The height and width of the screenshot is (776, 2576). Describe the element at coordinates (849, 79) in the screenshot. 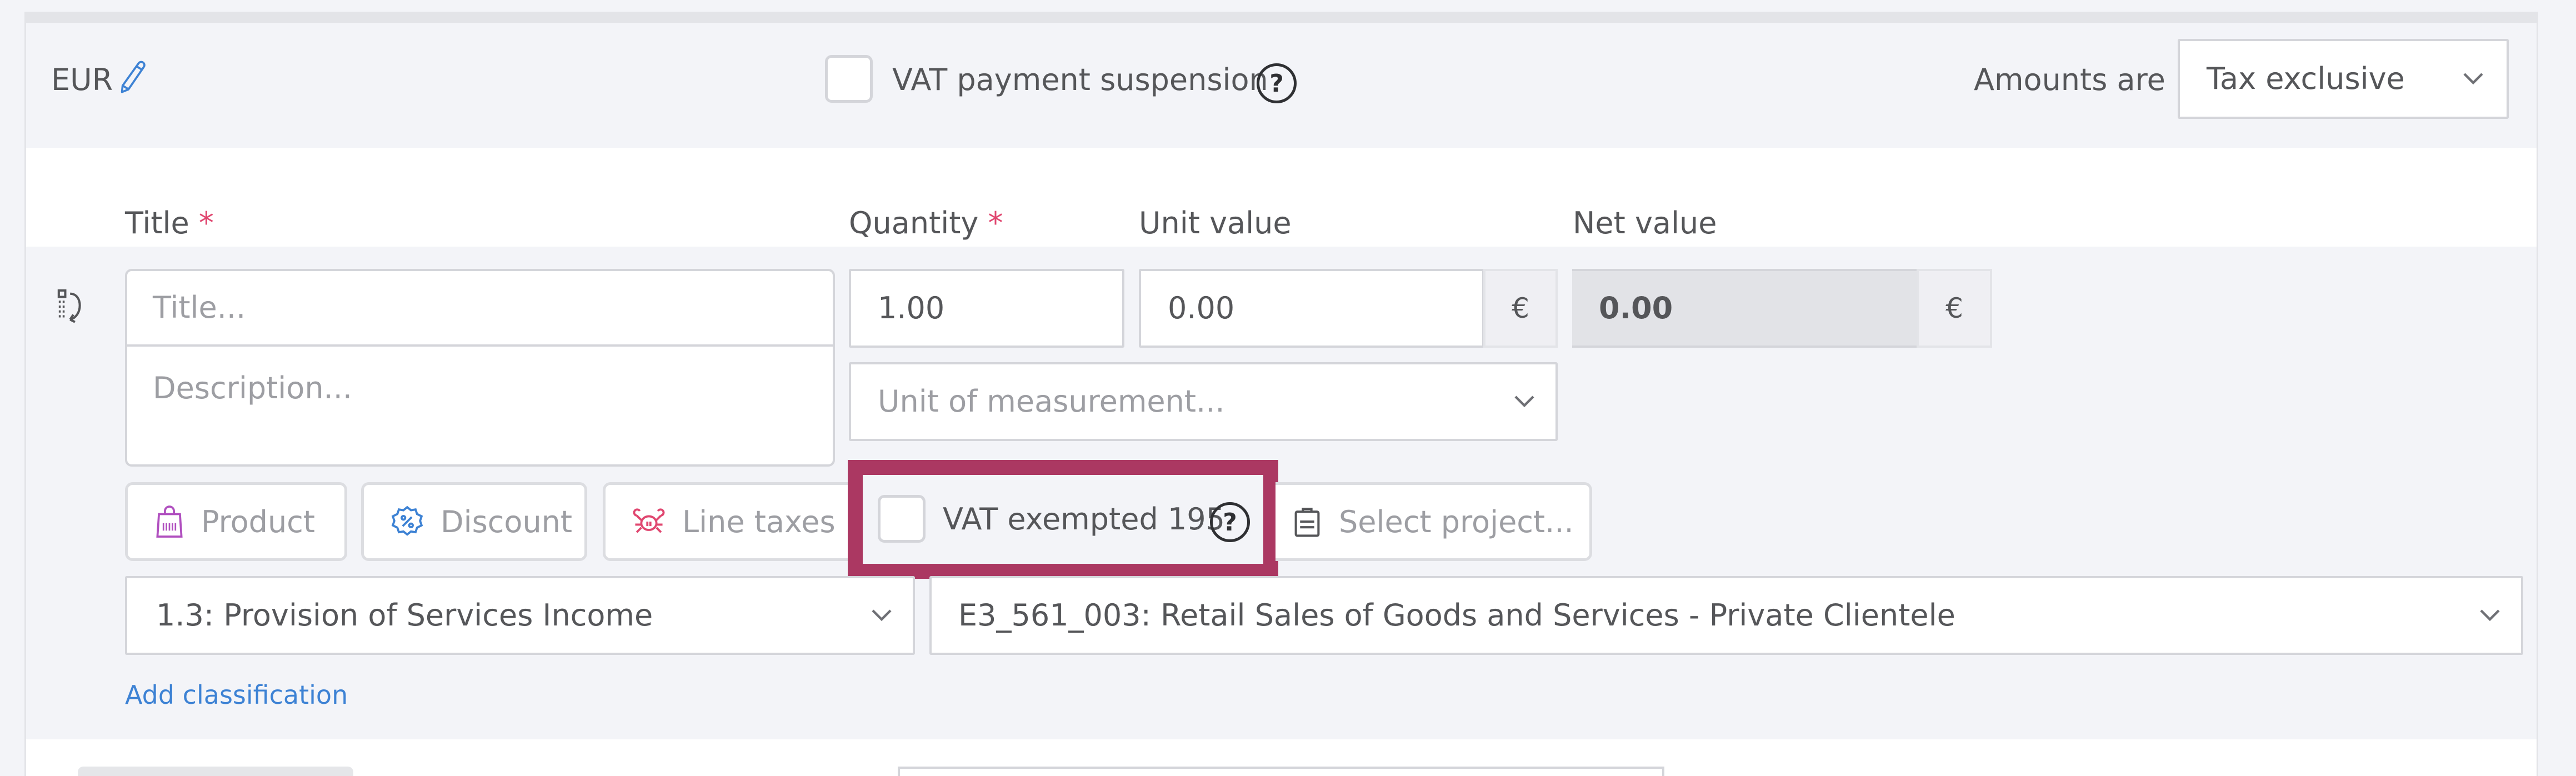

I see `vat-payment-suspension-checkbox` at that location.